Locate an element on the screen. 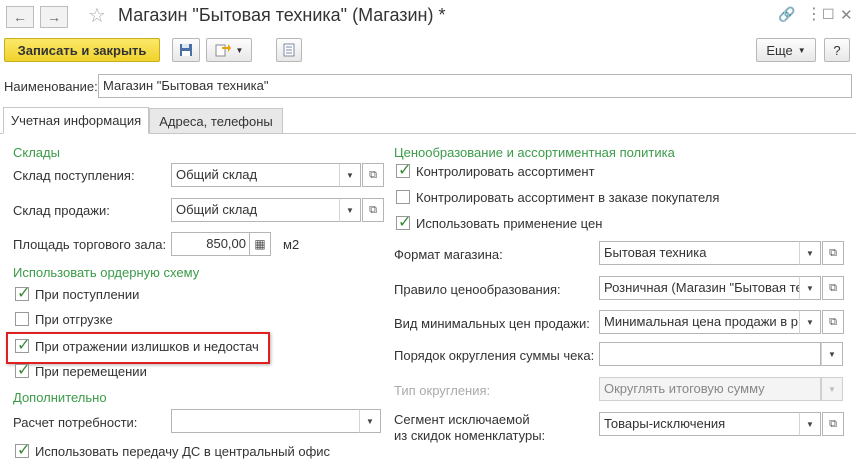 This screenshot has height=461, width=856. min-price-label: Вид минимальных цен продажи: is located at coordinates (492, 323).